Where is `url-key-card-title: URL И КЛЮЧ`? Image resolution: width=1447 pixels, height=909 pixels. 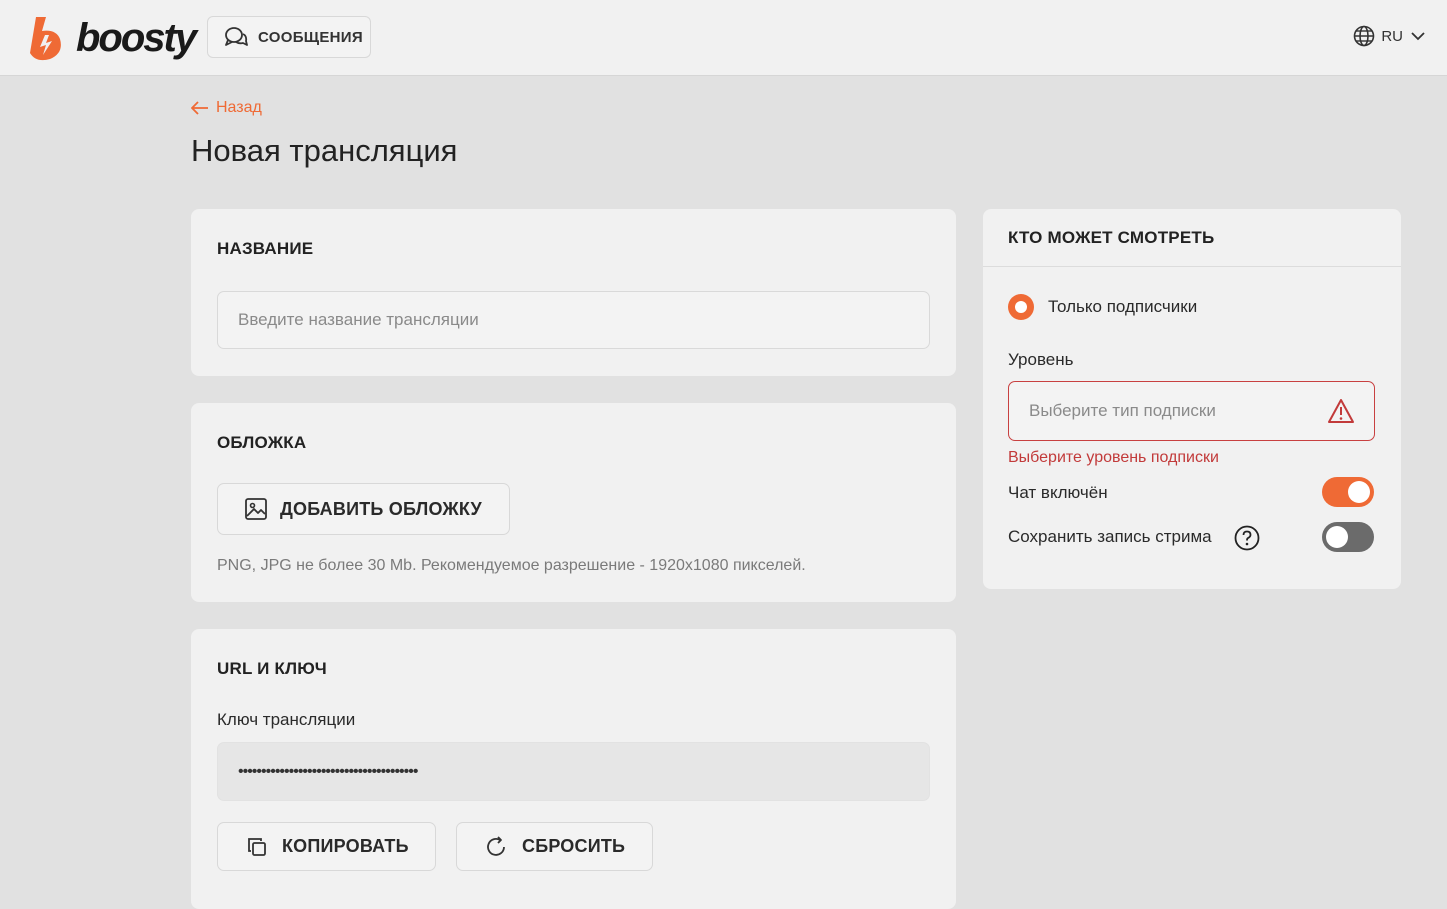 url-key-card-title: URL И КЛЮЧ is located at coordinates (272, 668).